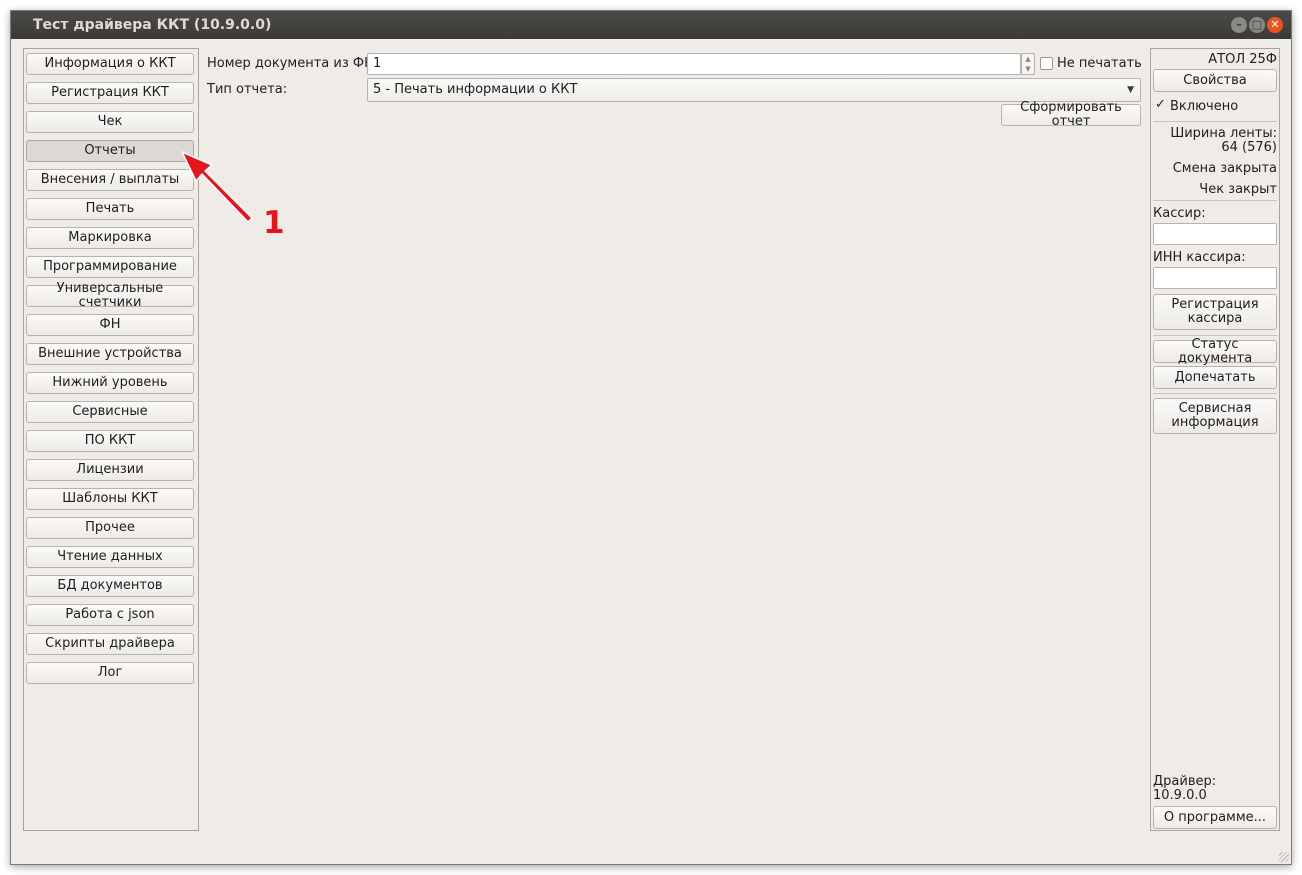 The height and width of the screenshot is (875, 1302). What do you see at coordinates (110, 528) in the screenshot?
I see `nav-button: Прочее` at bounding box center [110, 528].